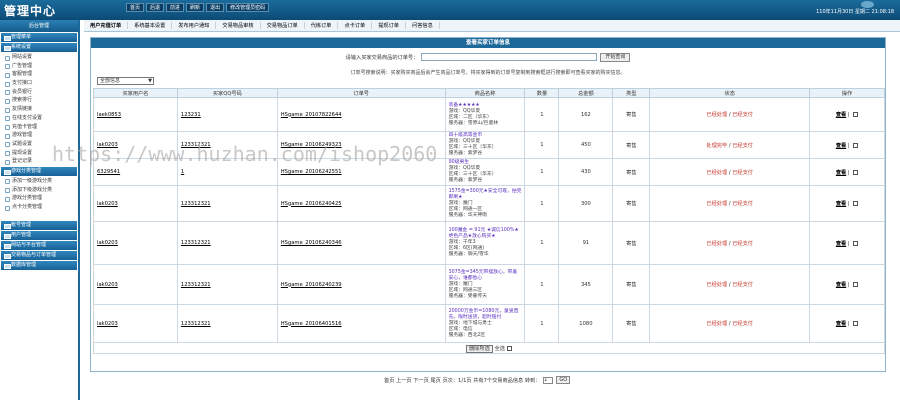 This screenshot has height=400, width=900. What do you see at coordinates (479, 348) in the screenshot?
I see `delete-selected-button: 删除所选` at bounding box center [479, 348].